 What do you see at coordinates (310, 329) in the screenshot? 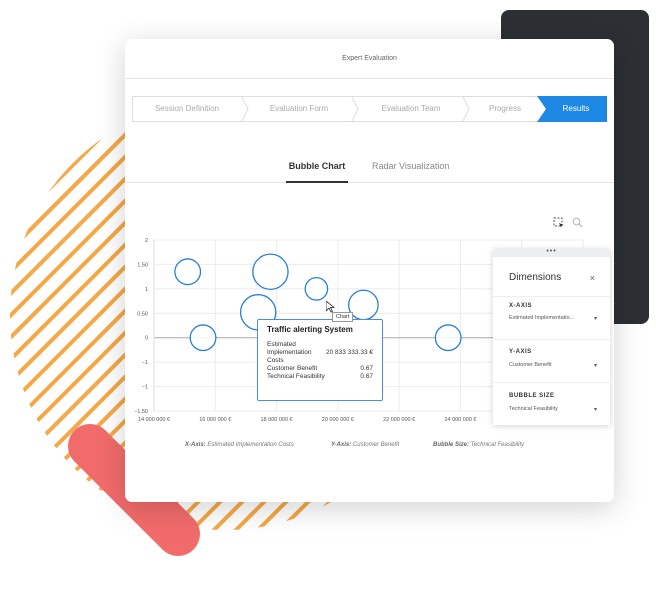
I see `tooltip-title: Traffic alerting System` at bounding box center [310, 329].